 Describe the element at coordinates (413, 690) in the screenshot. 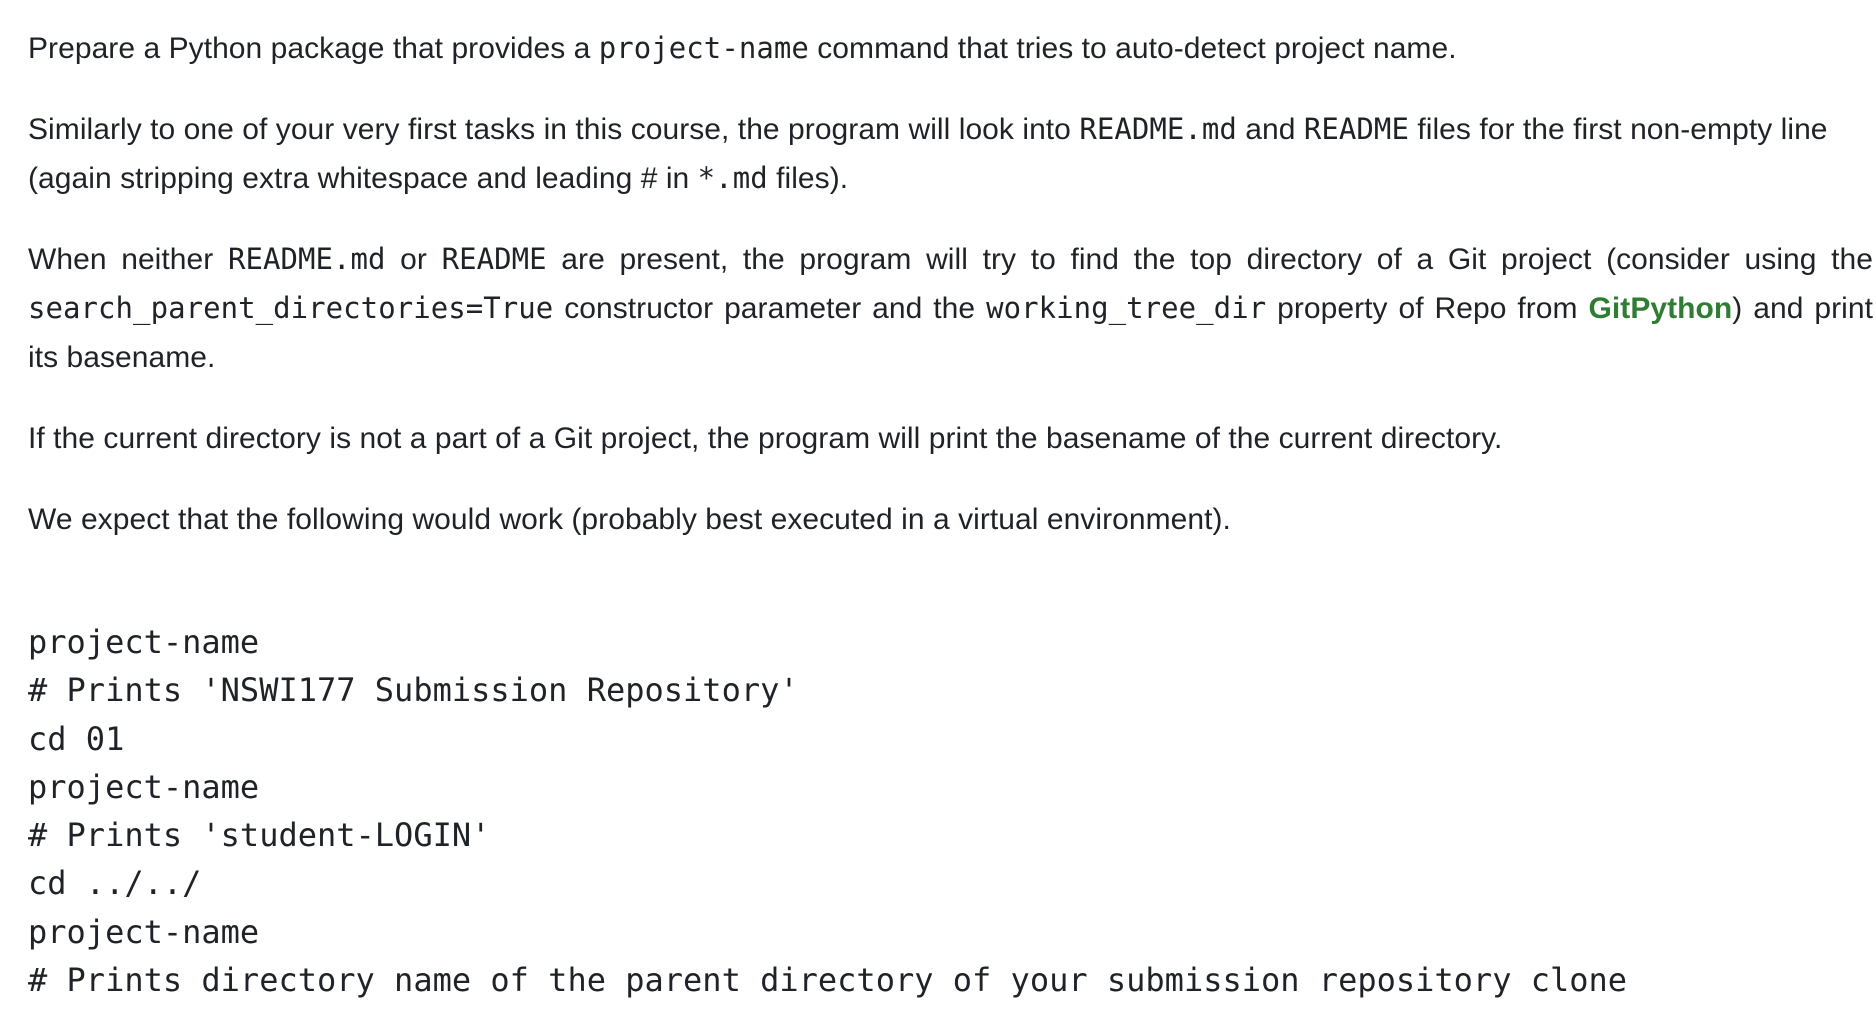

I see `code-line: # Prints 'NSWI177 Submission Repository'` at that location.